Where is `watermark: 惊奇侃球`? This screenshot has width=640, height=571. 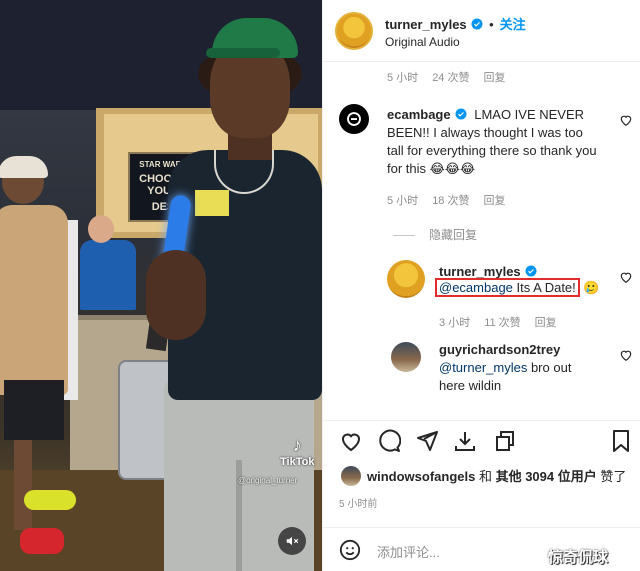 watermark: 惊奇侃球 is located at coordinates (578, 557).